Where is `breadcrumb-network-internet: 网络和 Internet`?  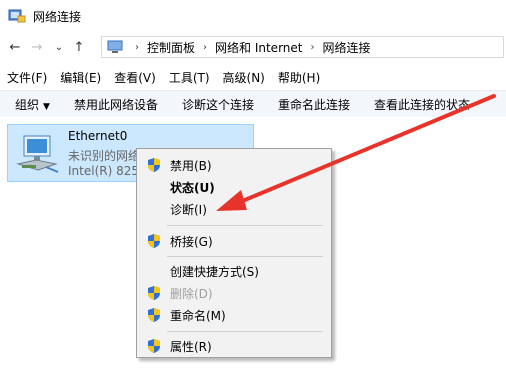
breadcrumb-network-internet: 网络和 Internet is located at coordinates (258, 47).